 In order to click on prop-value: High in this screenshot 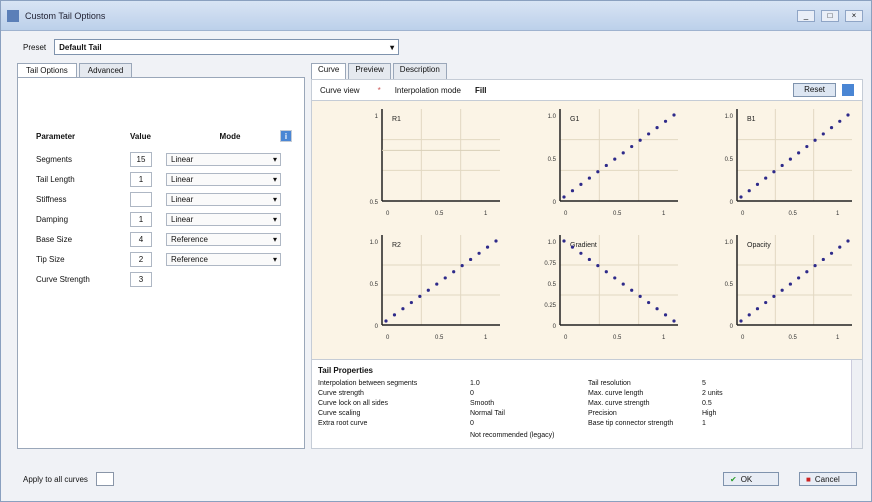, I will do `click(709, 413)`.